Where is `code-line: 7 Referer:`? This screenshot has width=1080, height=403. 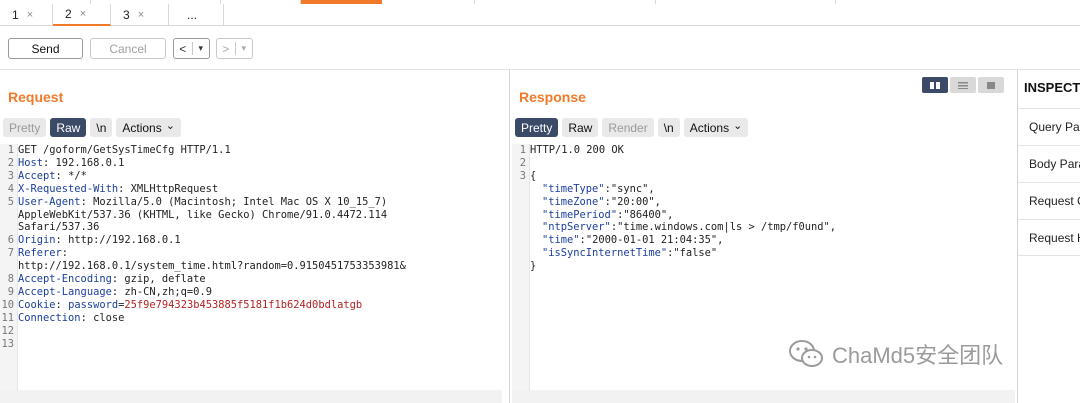
code-line: 7 Referer: is located at coordinates (251, 253).